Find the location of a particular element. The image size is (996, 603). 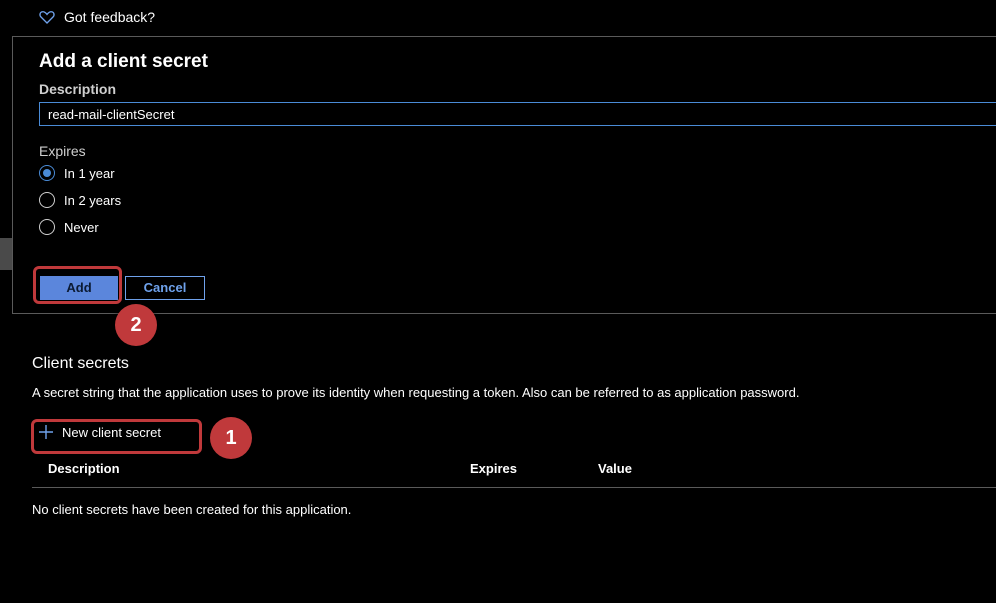

expires-option-label: Never is located at coordinates (81, 227).